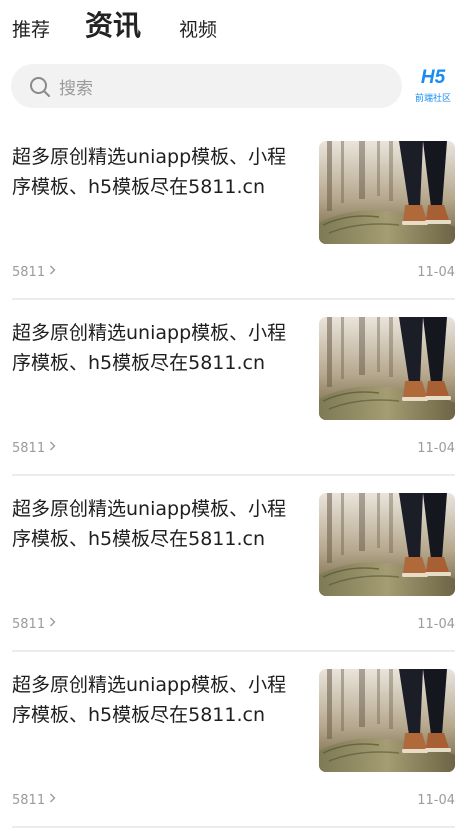 This screenshot has height=832, width=467. I want to click on tab-news: 资讯, so click(157, 25).